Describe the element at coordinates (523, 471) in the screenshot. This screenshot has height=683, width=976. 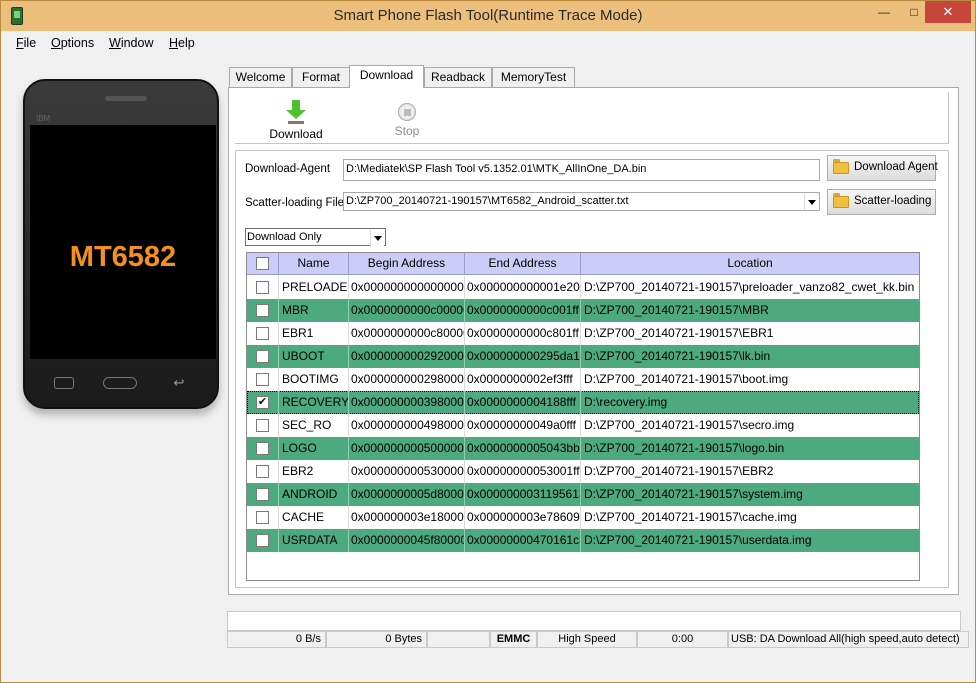
I see `end-address: 0x00000000053001ff` at that location.